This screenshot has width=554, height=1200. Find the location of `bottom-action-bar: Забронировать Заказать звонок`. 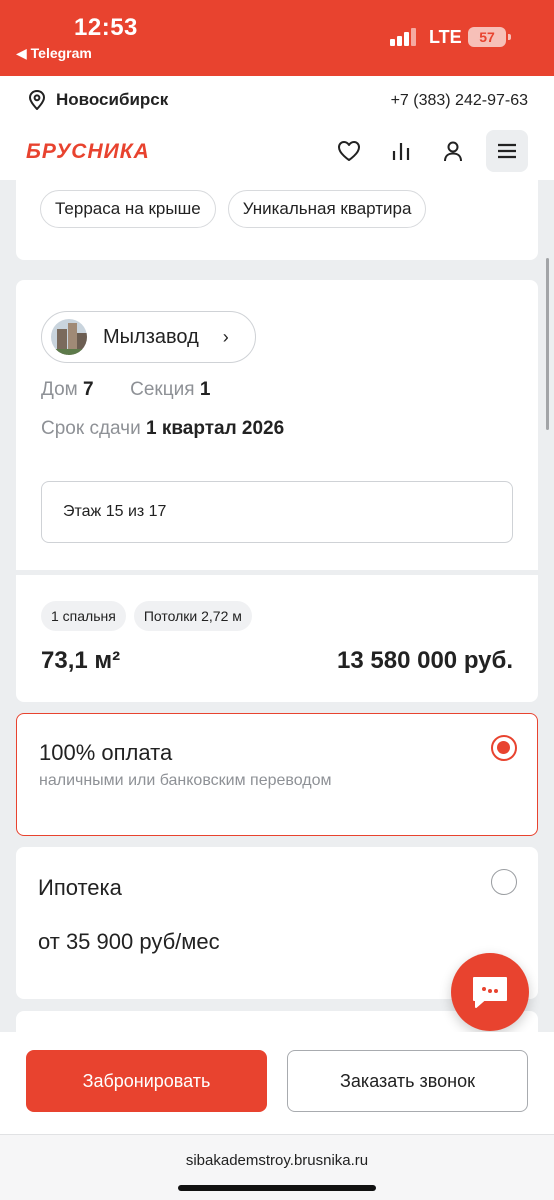

bottom-action-bar: Забронировать Заказать звонок is located at coordinates (277, 1083).